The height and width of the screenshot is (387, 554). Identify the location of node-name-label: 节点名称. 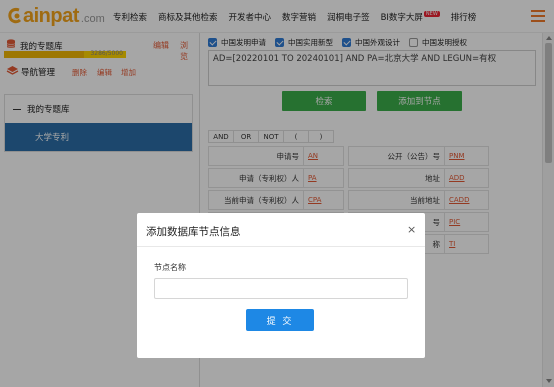
(170, 267).